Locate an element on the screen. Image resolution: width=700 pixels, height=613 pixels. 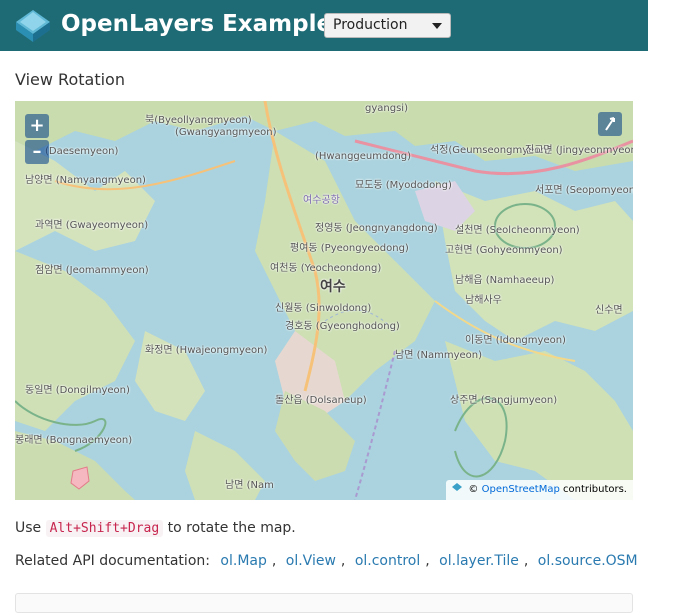
map-label: 화정면 (Hwajeongmyeon) is located at coordinates (206, 350).